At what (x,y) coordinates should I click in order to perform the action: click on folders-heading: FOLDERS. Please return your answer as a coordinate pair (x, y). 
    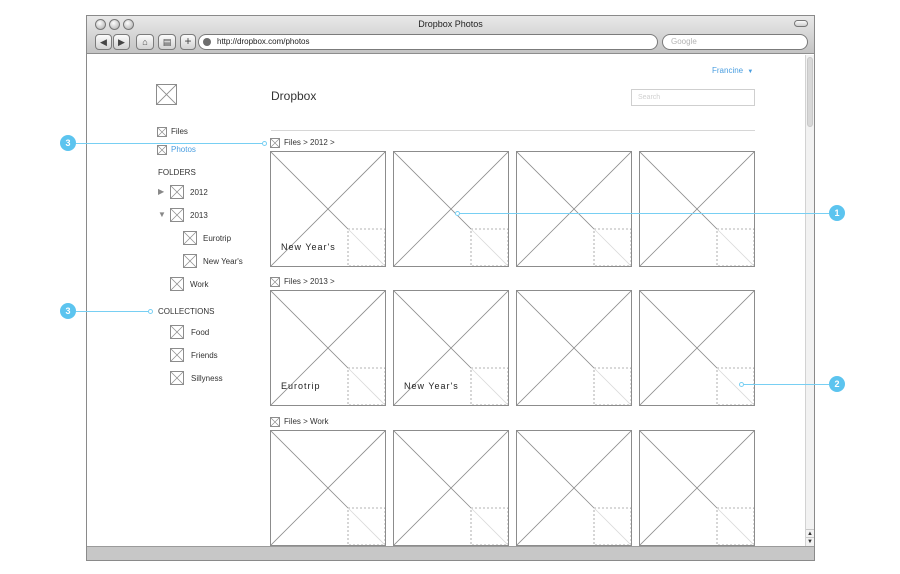
    Looking at the image, I should click on (177, 172).